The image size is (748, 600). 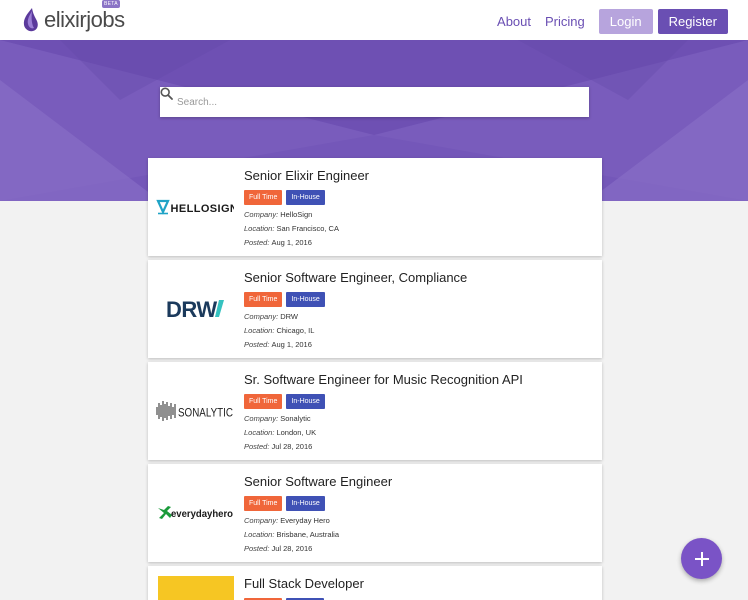 I want to click on beta-badge: BETA, so click(x=111, y=4).